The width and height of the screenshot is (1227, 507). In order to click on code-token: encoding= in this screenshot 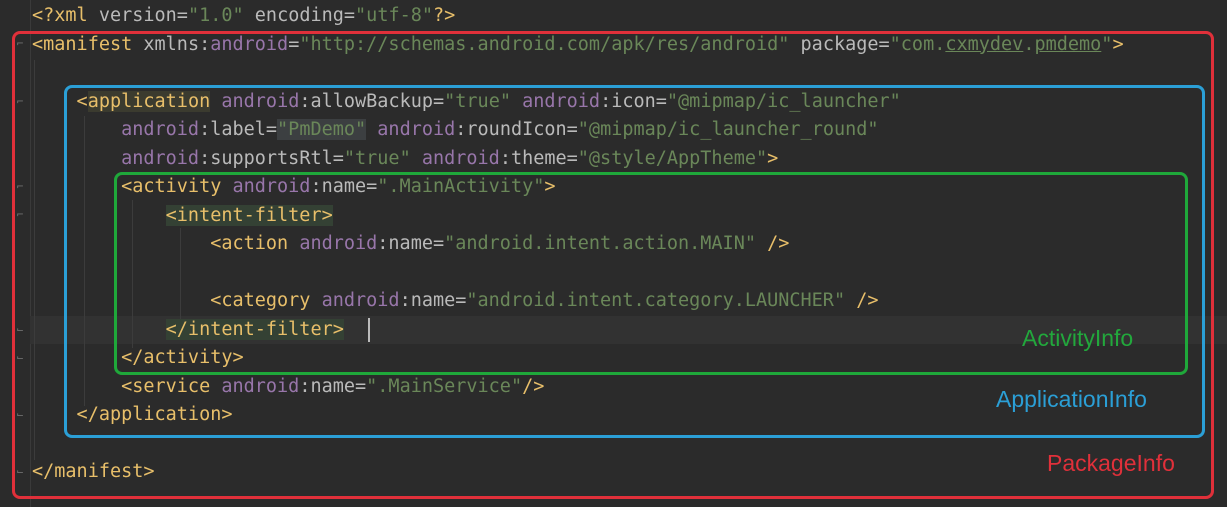, I will do `click(299, 15)`.